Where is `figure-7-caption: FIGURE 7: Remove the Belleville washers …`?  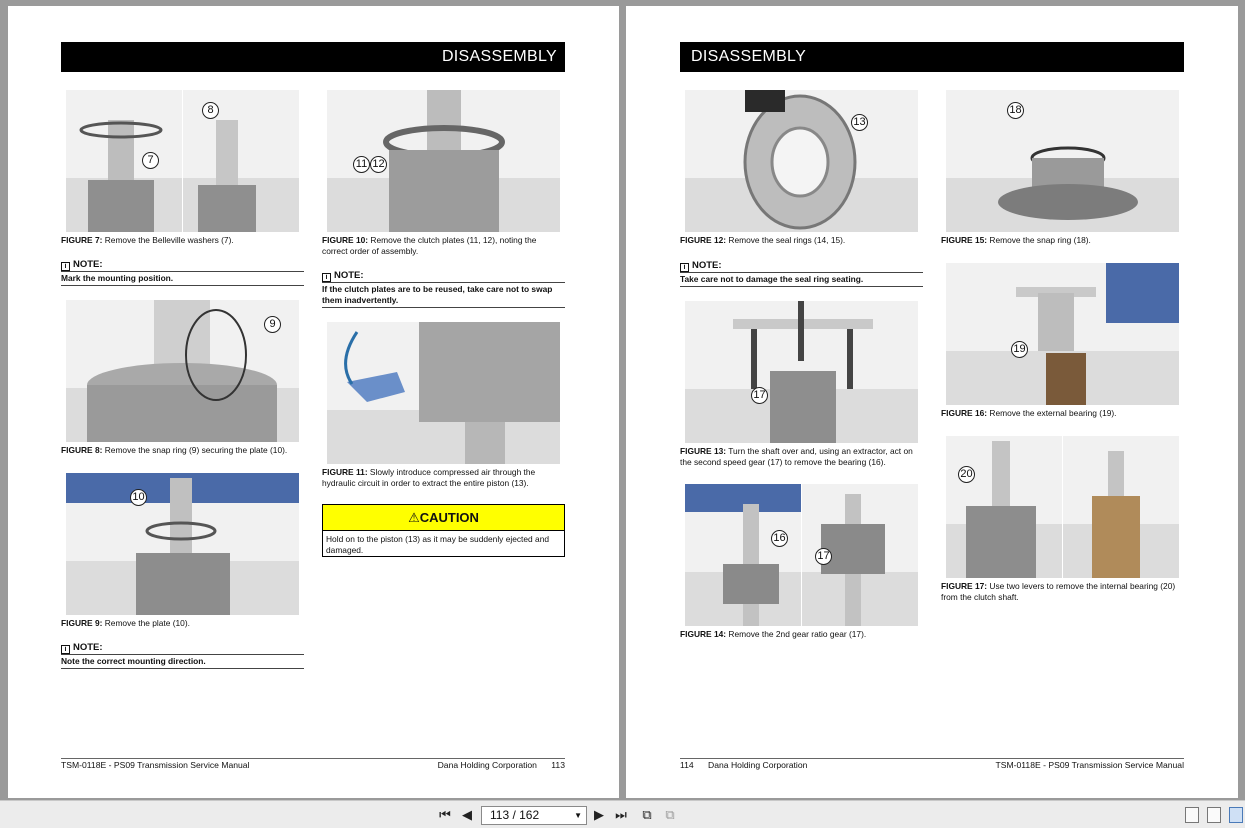
figure-7-caption: FIGURE 7: Remove the Belleville washers … is located at coordinates (147, 240).